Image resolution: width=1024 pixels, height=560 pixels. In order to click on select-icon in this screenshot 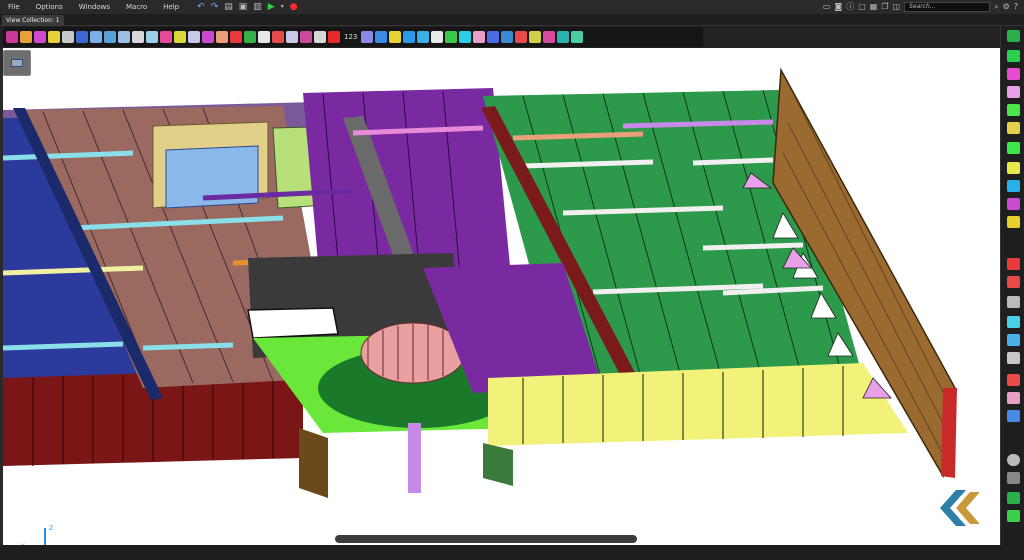, I will do `click(124, 37)`.